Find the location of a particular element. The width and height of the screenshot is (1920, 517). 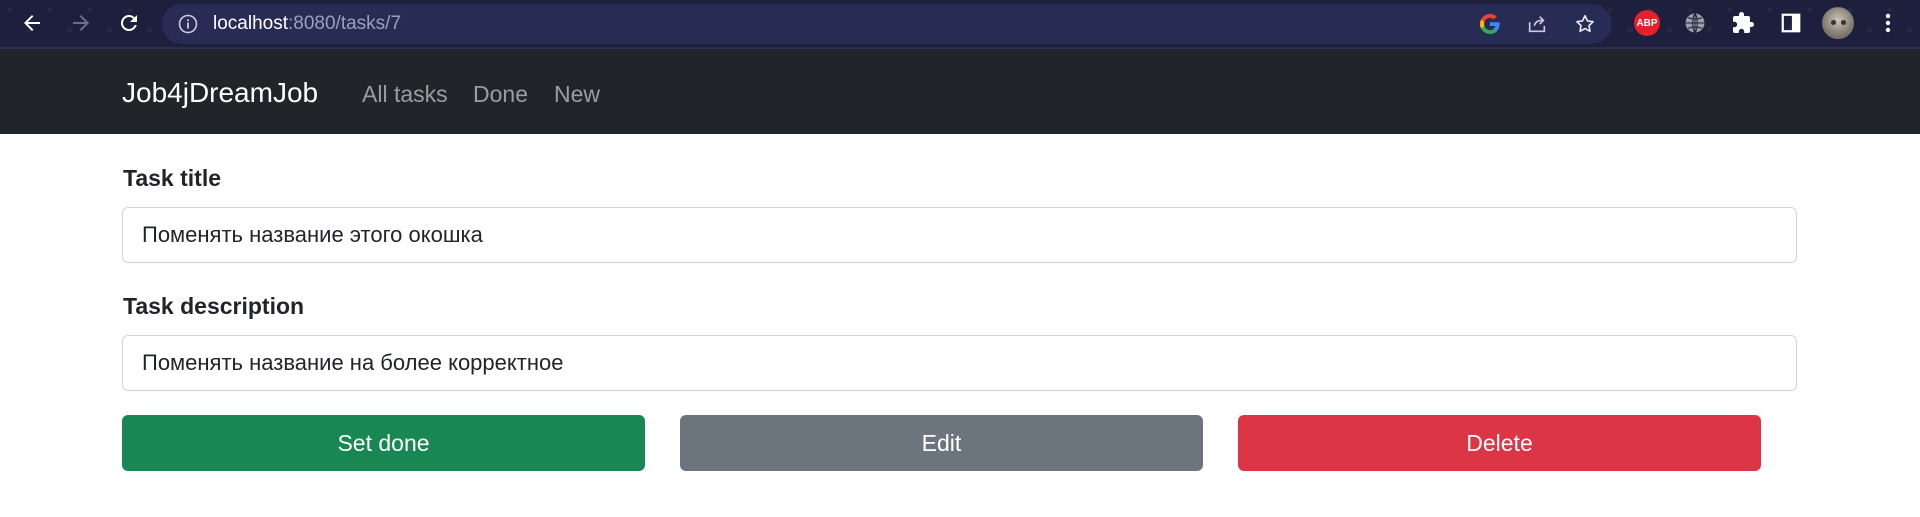

abp-badge: ABP is located at coordinates (1647, 23).